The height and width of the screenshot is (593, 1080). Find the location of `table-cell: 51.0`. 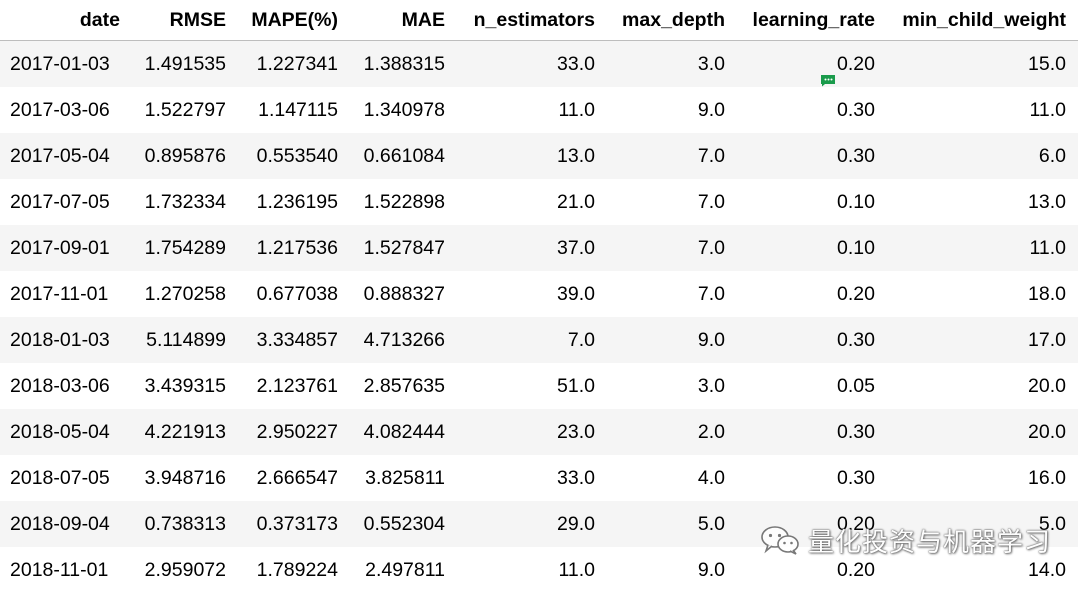

table-cell: 51.0 is located at coordinates (532, 386).